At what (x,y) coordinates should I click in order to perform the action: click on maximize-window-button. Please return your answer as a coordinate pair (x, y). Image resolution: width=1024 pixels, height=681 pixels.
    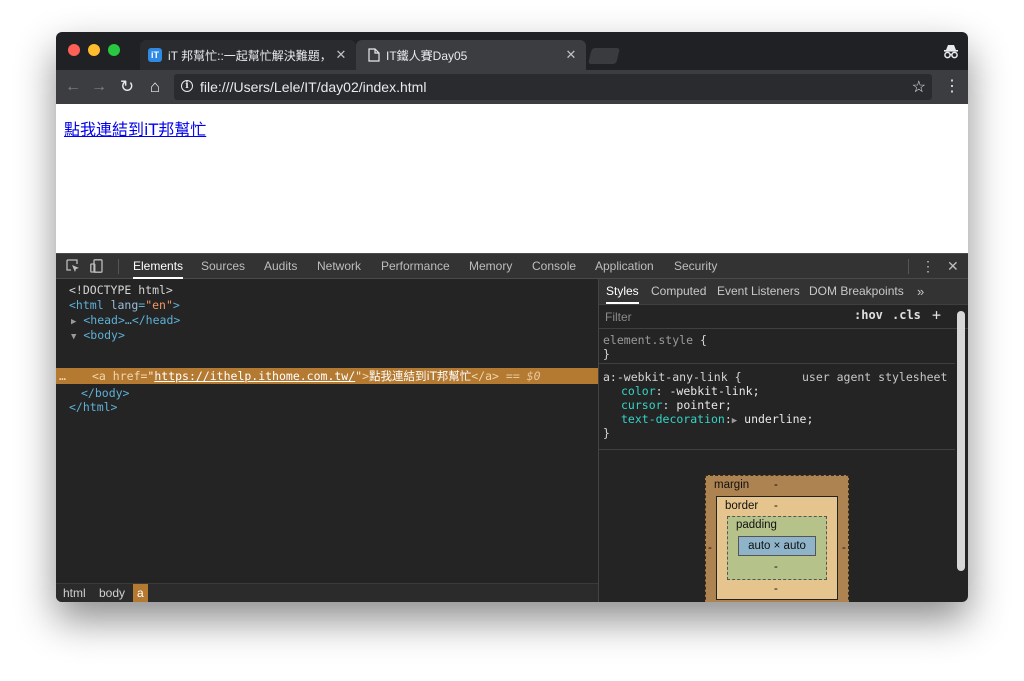
    Looking at the image, I should click on (114, 50).